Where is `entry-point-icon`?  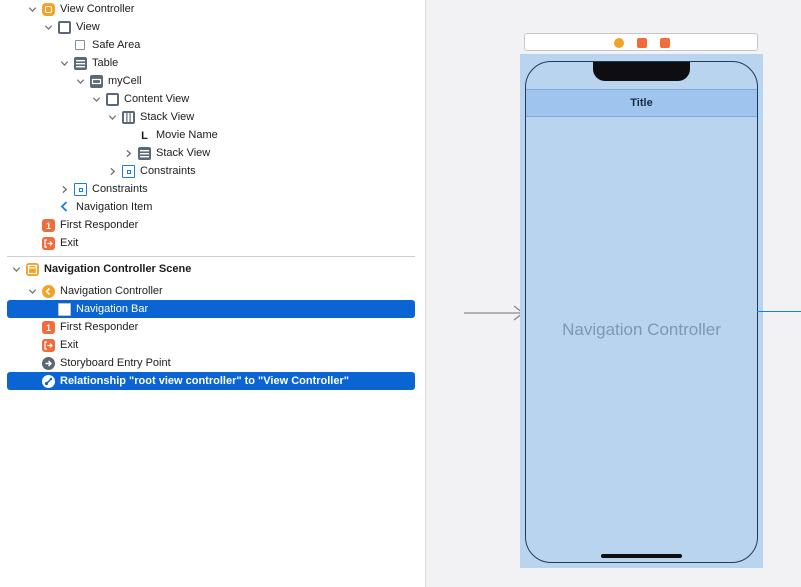
entry-point-icon is located at coordinates (48, 363).